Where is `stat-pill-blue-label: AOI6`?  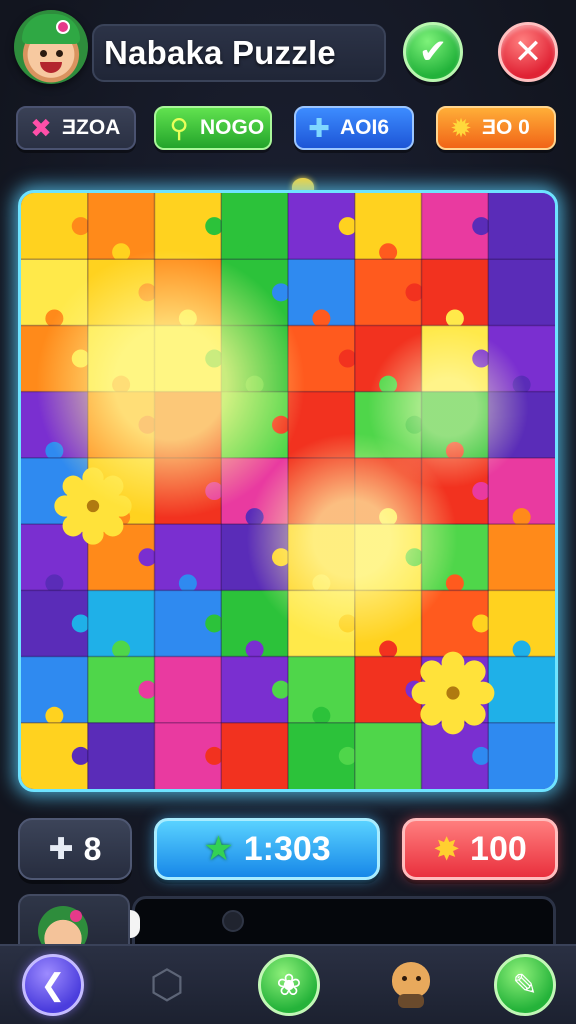
stat-pill-blue-label: AOI6 is located at coordinates (365, 127).